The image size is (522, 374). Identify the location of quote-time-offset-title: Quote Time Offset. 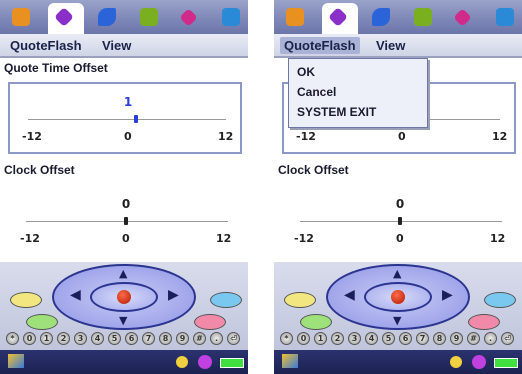
(56, 68).